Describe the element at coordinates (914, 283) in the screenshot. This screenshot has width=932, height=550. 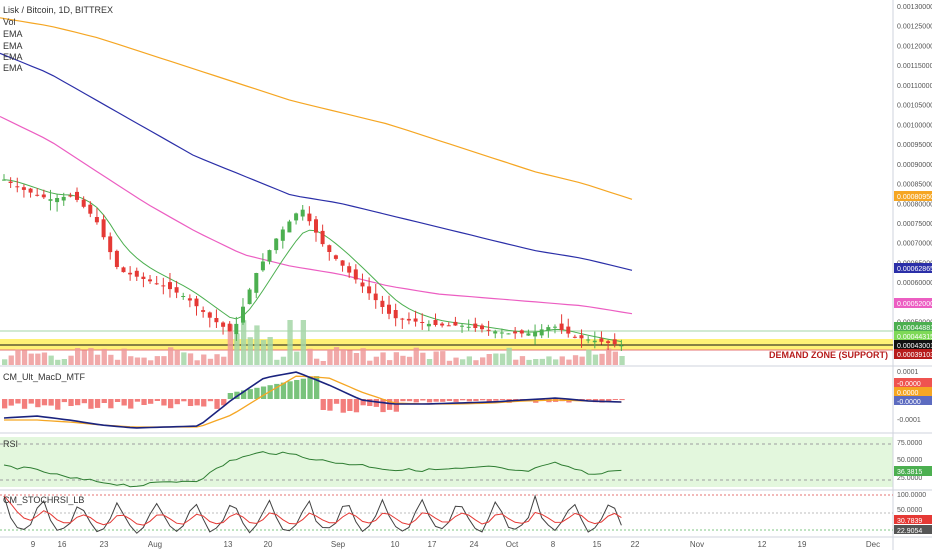
I see `price-tick-label: 0.00060000` at that location.